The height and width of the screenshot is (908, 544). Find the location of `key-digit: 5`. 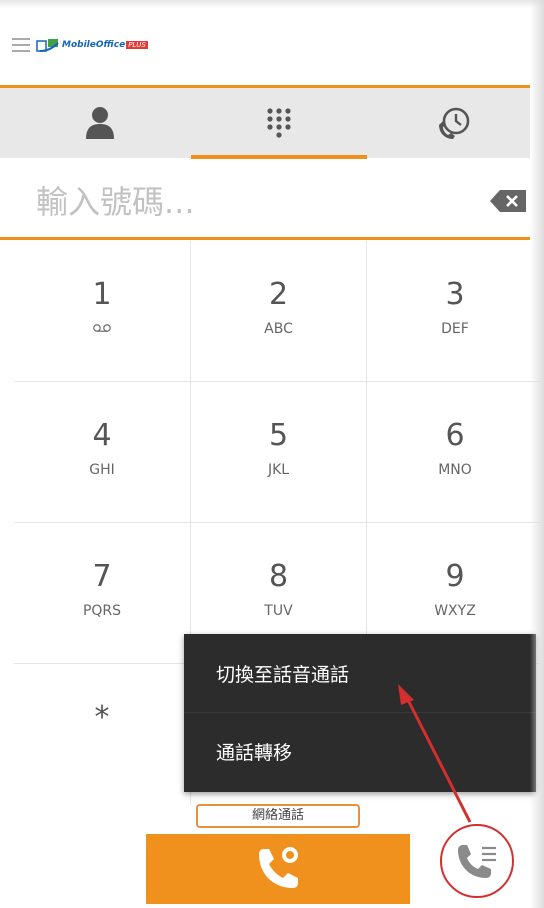

key-digit: 5 is located at coordinates (278, 435).